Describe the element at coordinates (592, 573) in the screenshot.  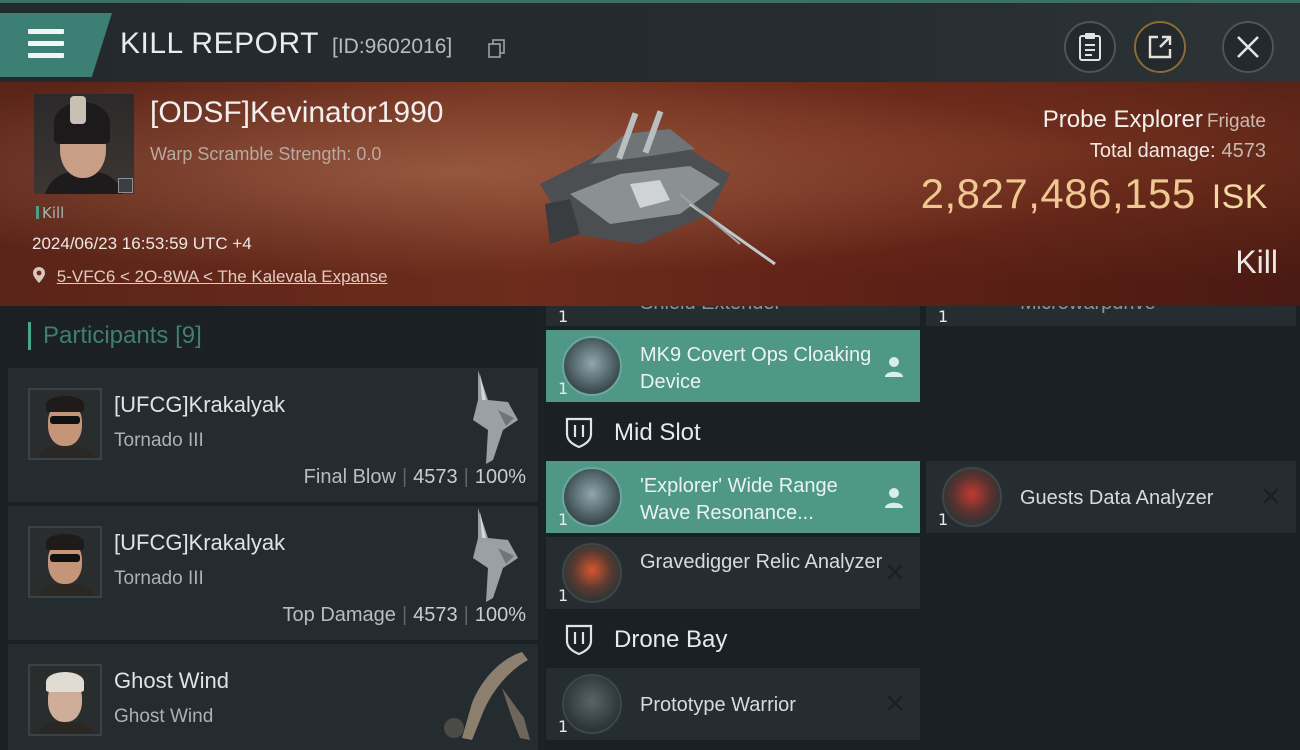
I see `relic-analyzer-icon` at that location.